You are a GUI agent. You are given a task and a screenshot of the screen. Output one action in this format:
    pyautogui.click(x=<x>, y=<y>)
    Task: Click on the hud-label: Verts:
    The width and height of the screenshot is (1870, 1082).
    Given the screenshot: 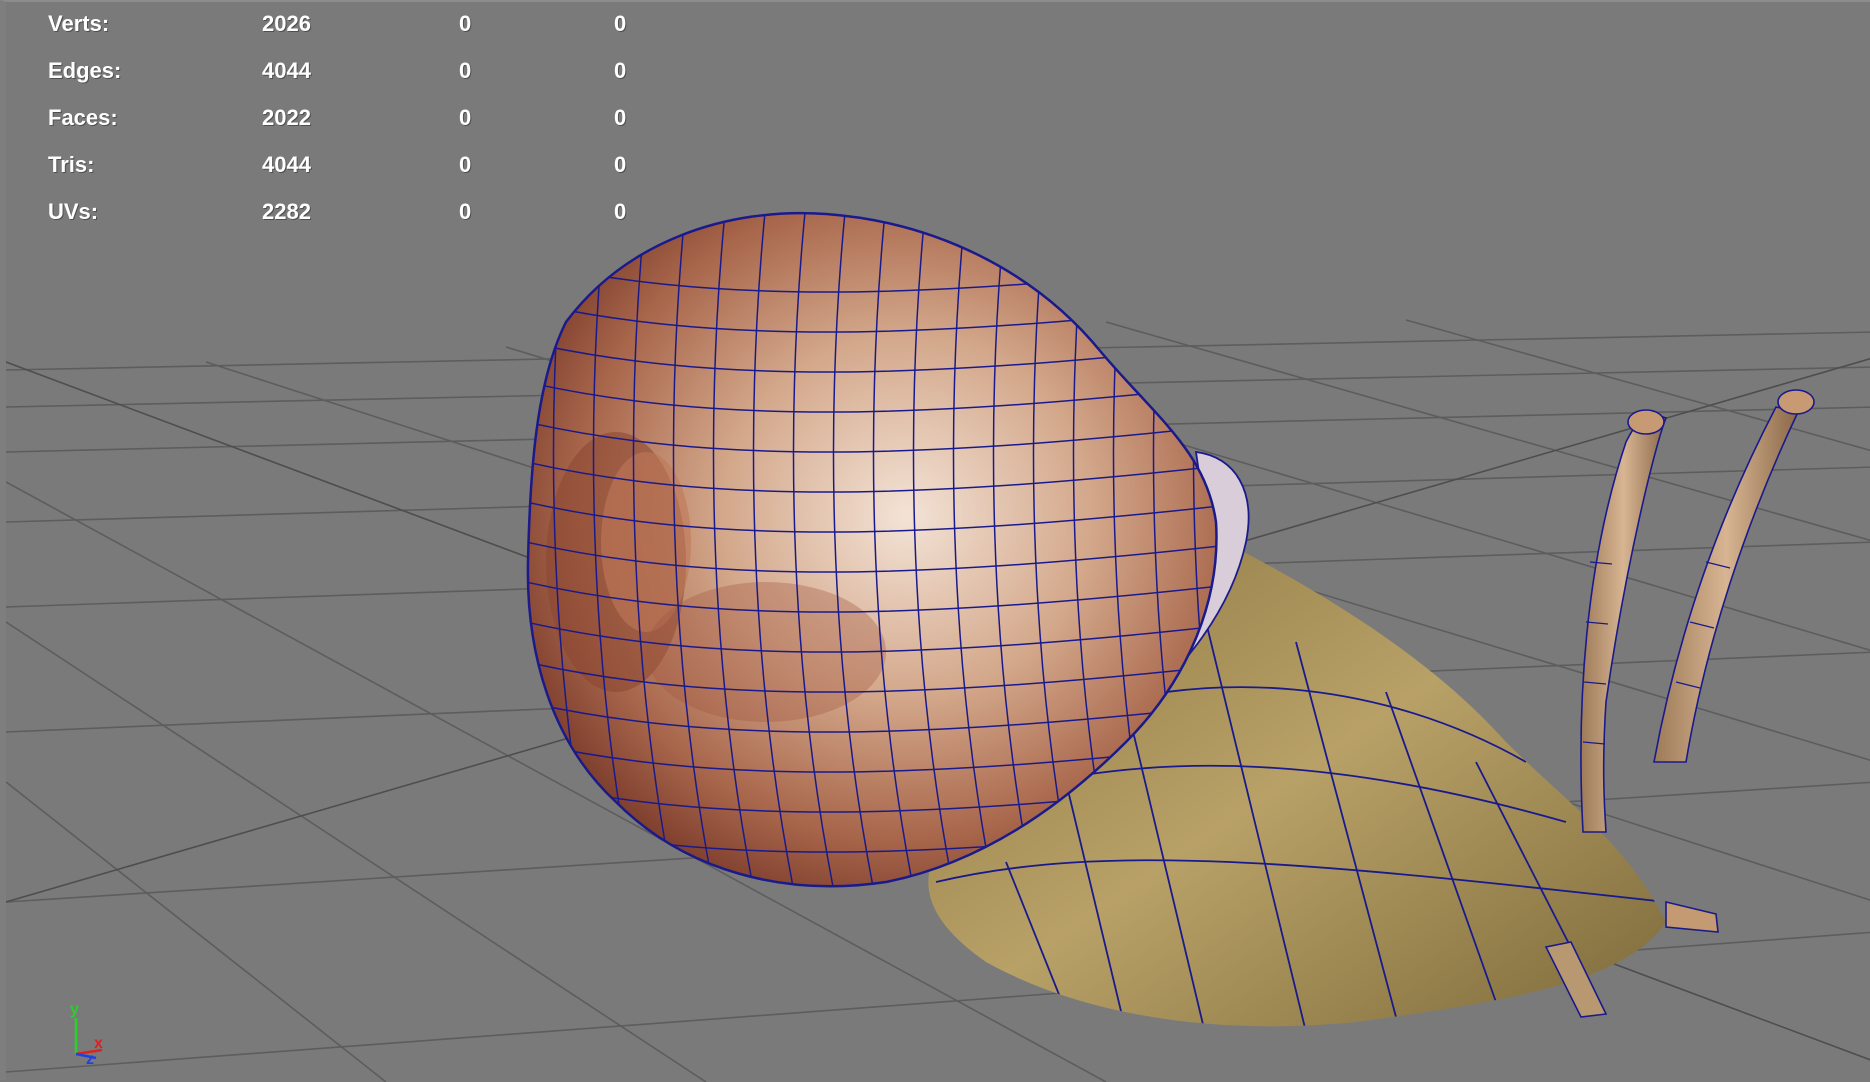 What is the action you would take?
    pyautogui.click(x=79, y=23)
    